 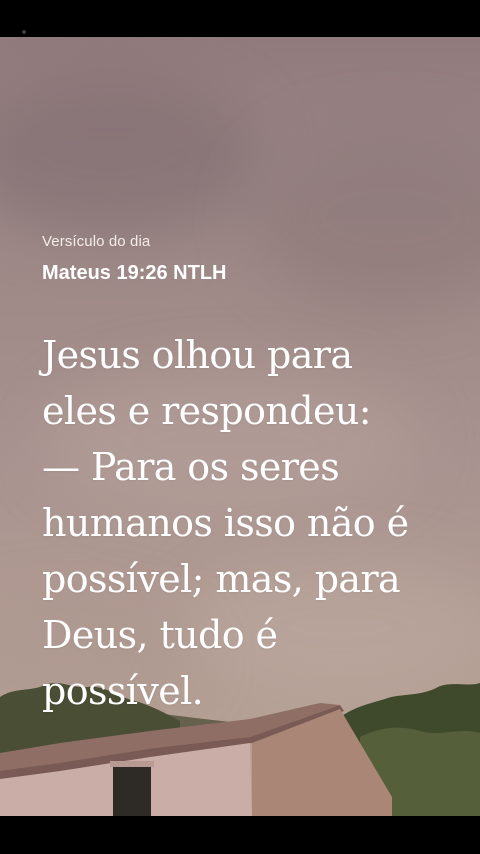 What do you see at coordinates (134, 273) in the screenshot?
I see `verse-reference: Mateus 19:26 NTLH` at bounding box center [134, 273].